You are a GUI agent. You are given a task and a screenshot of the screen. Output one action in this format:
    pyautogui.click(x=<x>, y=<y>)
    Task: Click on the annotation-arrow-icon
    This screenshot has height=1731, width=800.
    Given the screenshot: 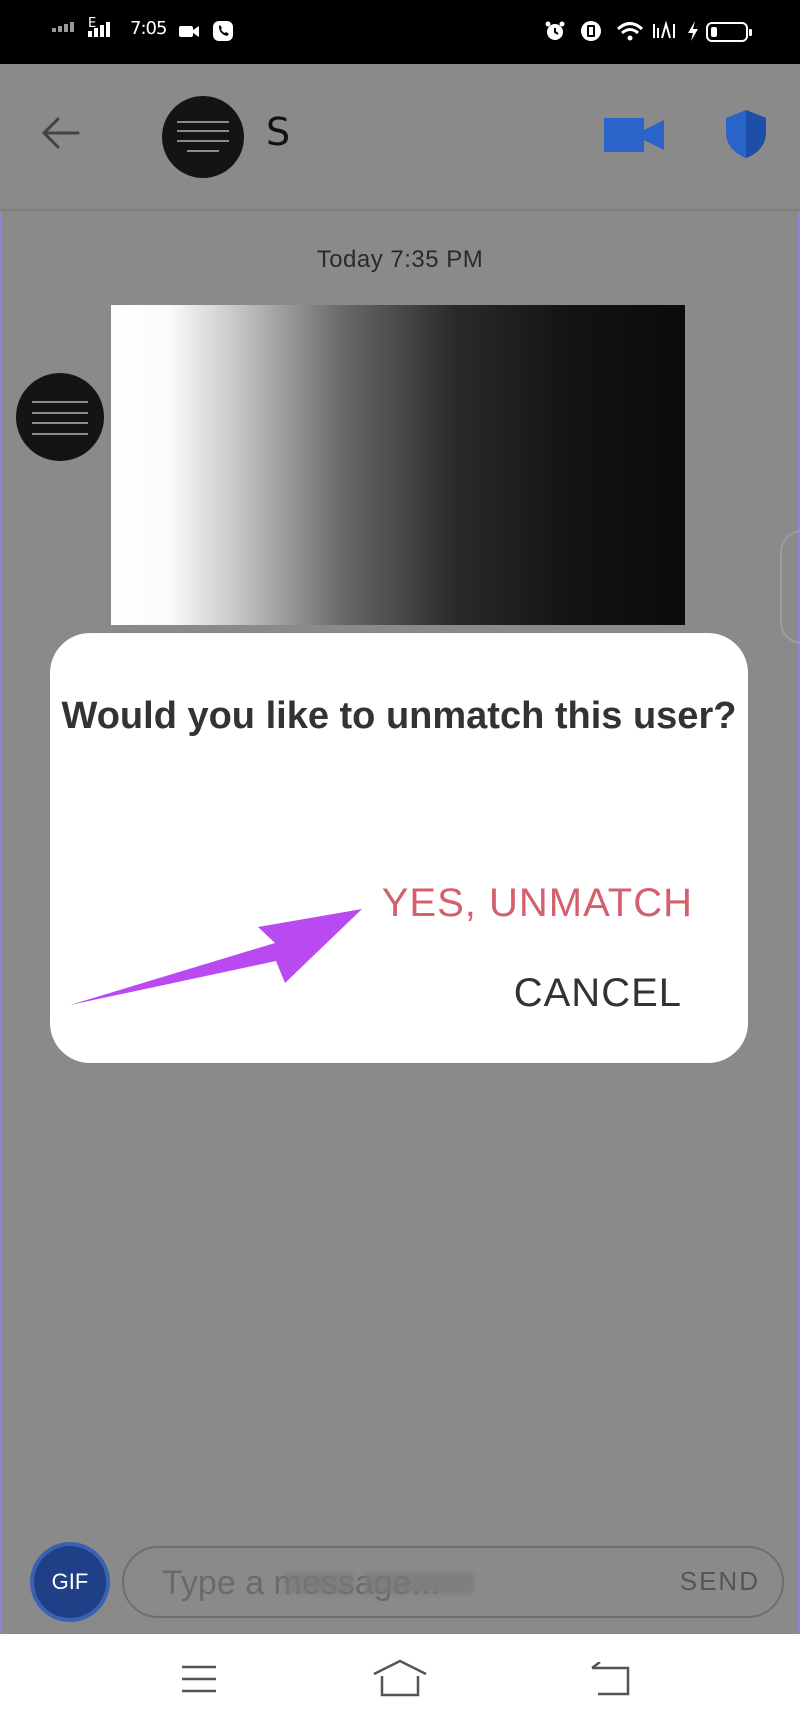 What is the action you would take?
    pyautogui.click(x=216, y=957)
    